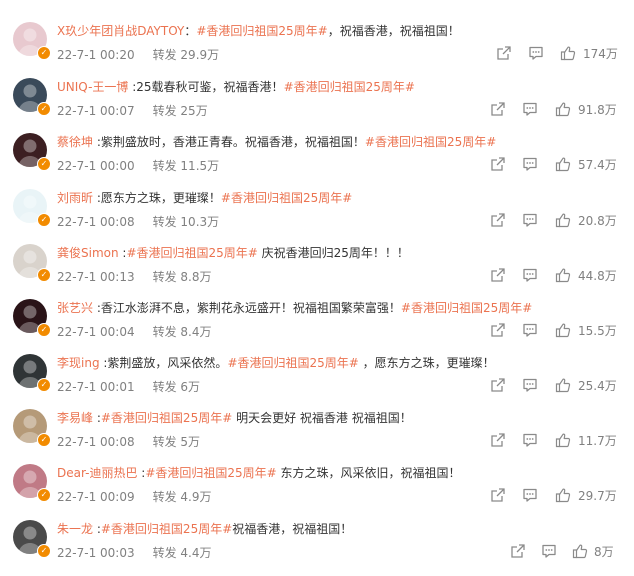  Describe the element at coordinates (368, 473) in the screenshot. I see `comment-body-suffix: 东方之珠，风采依旧，祝福祖国！` at that location.